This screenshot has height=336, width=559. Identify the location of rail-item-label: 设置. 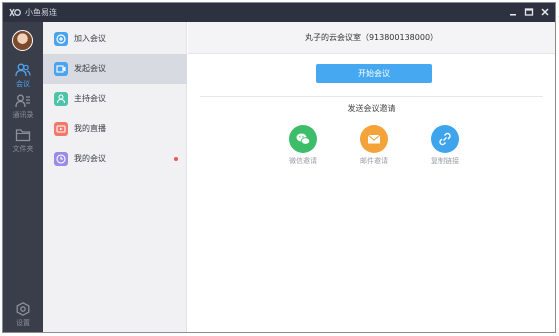
(23, 323).